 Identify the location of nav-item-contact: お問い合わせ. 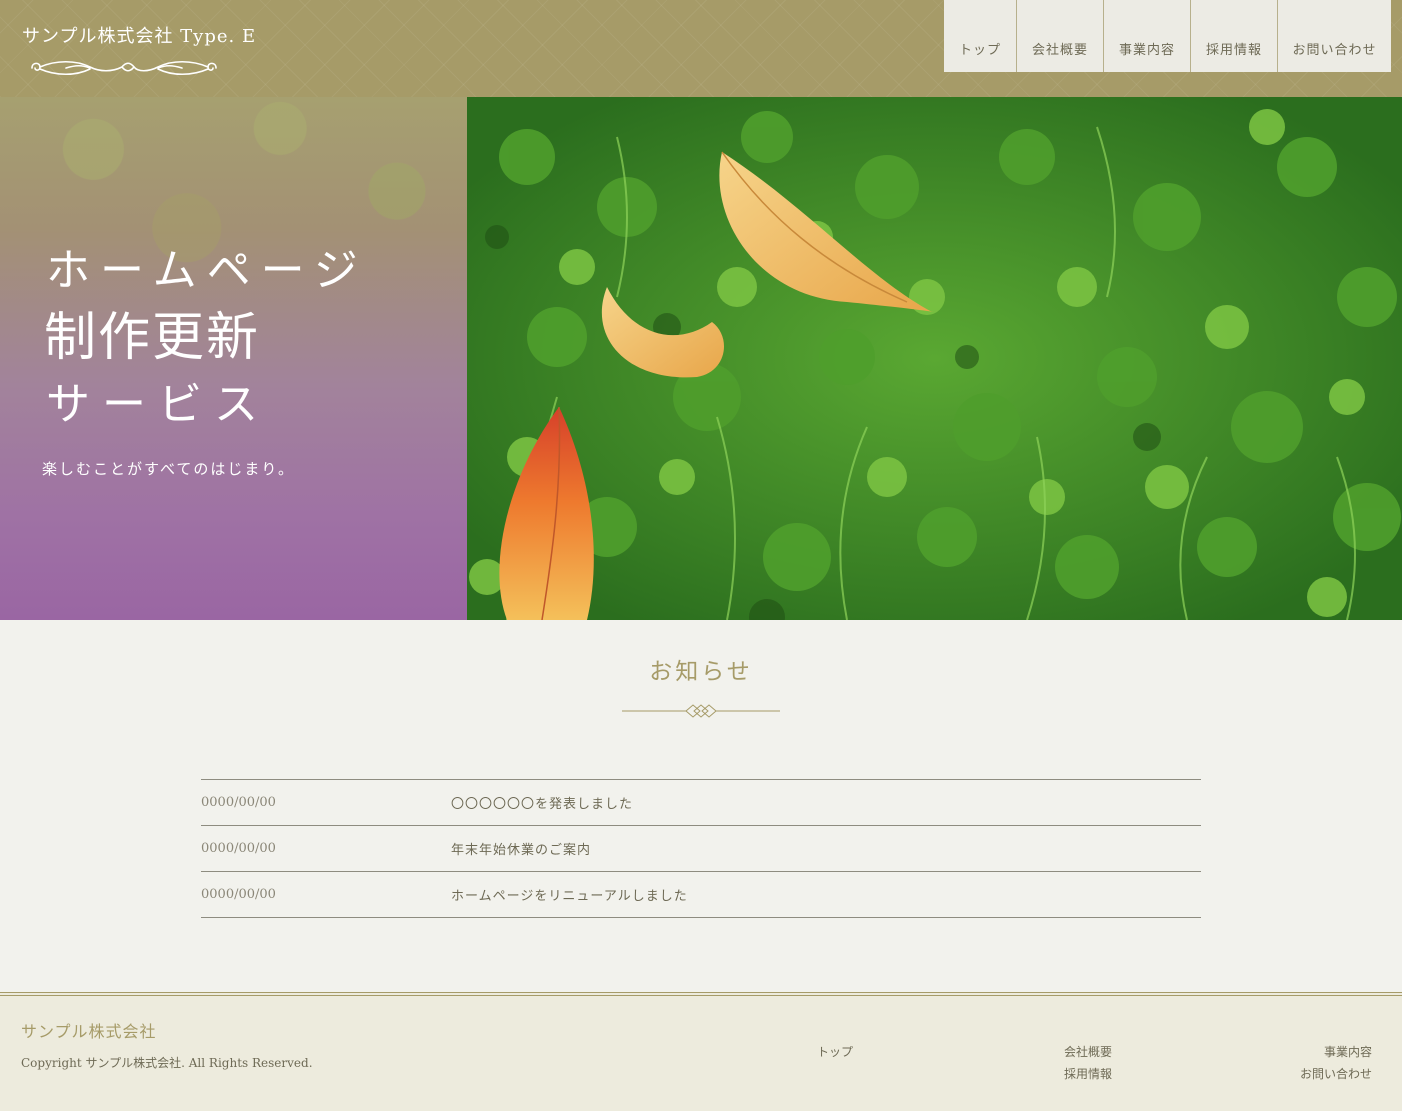
(1334, 36).